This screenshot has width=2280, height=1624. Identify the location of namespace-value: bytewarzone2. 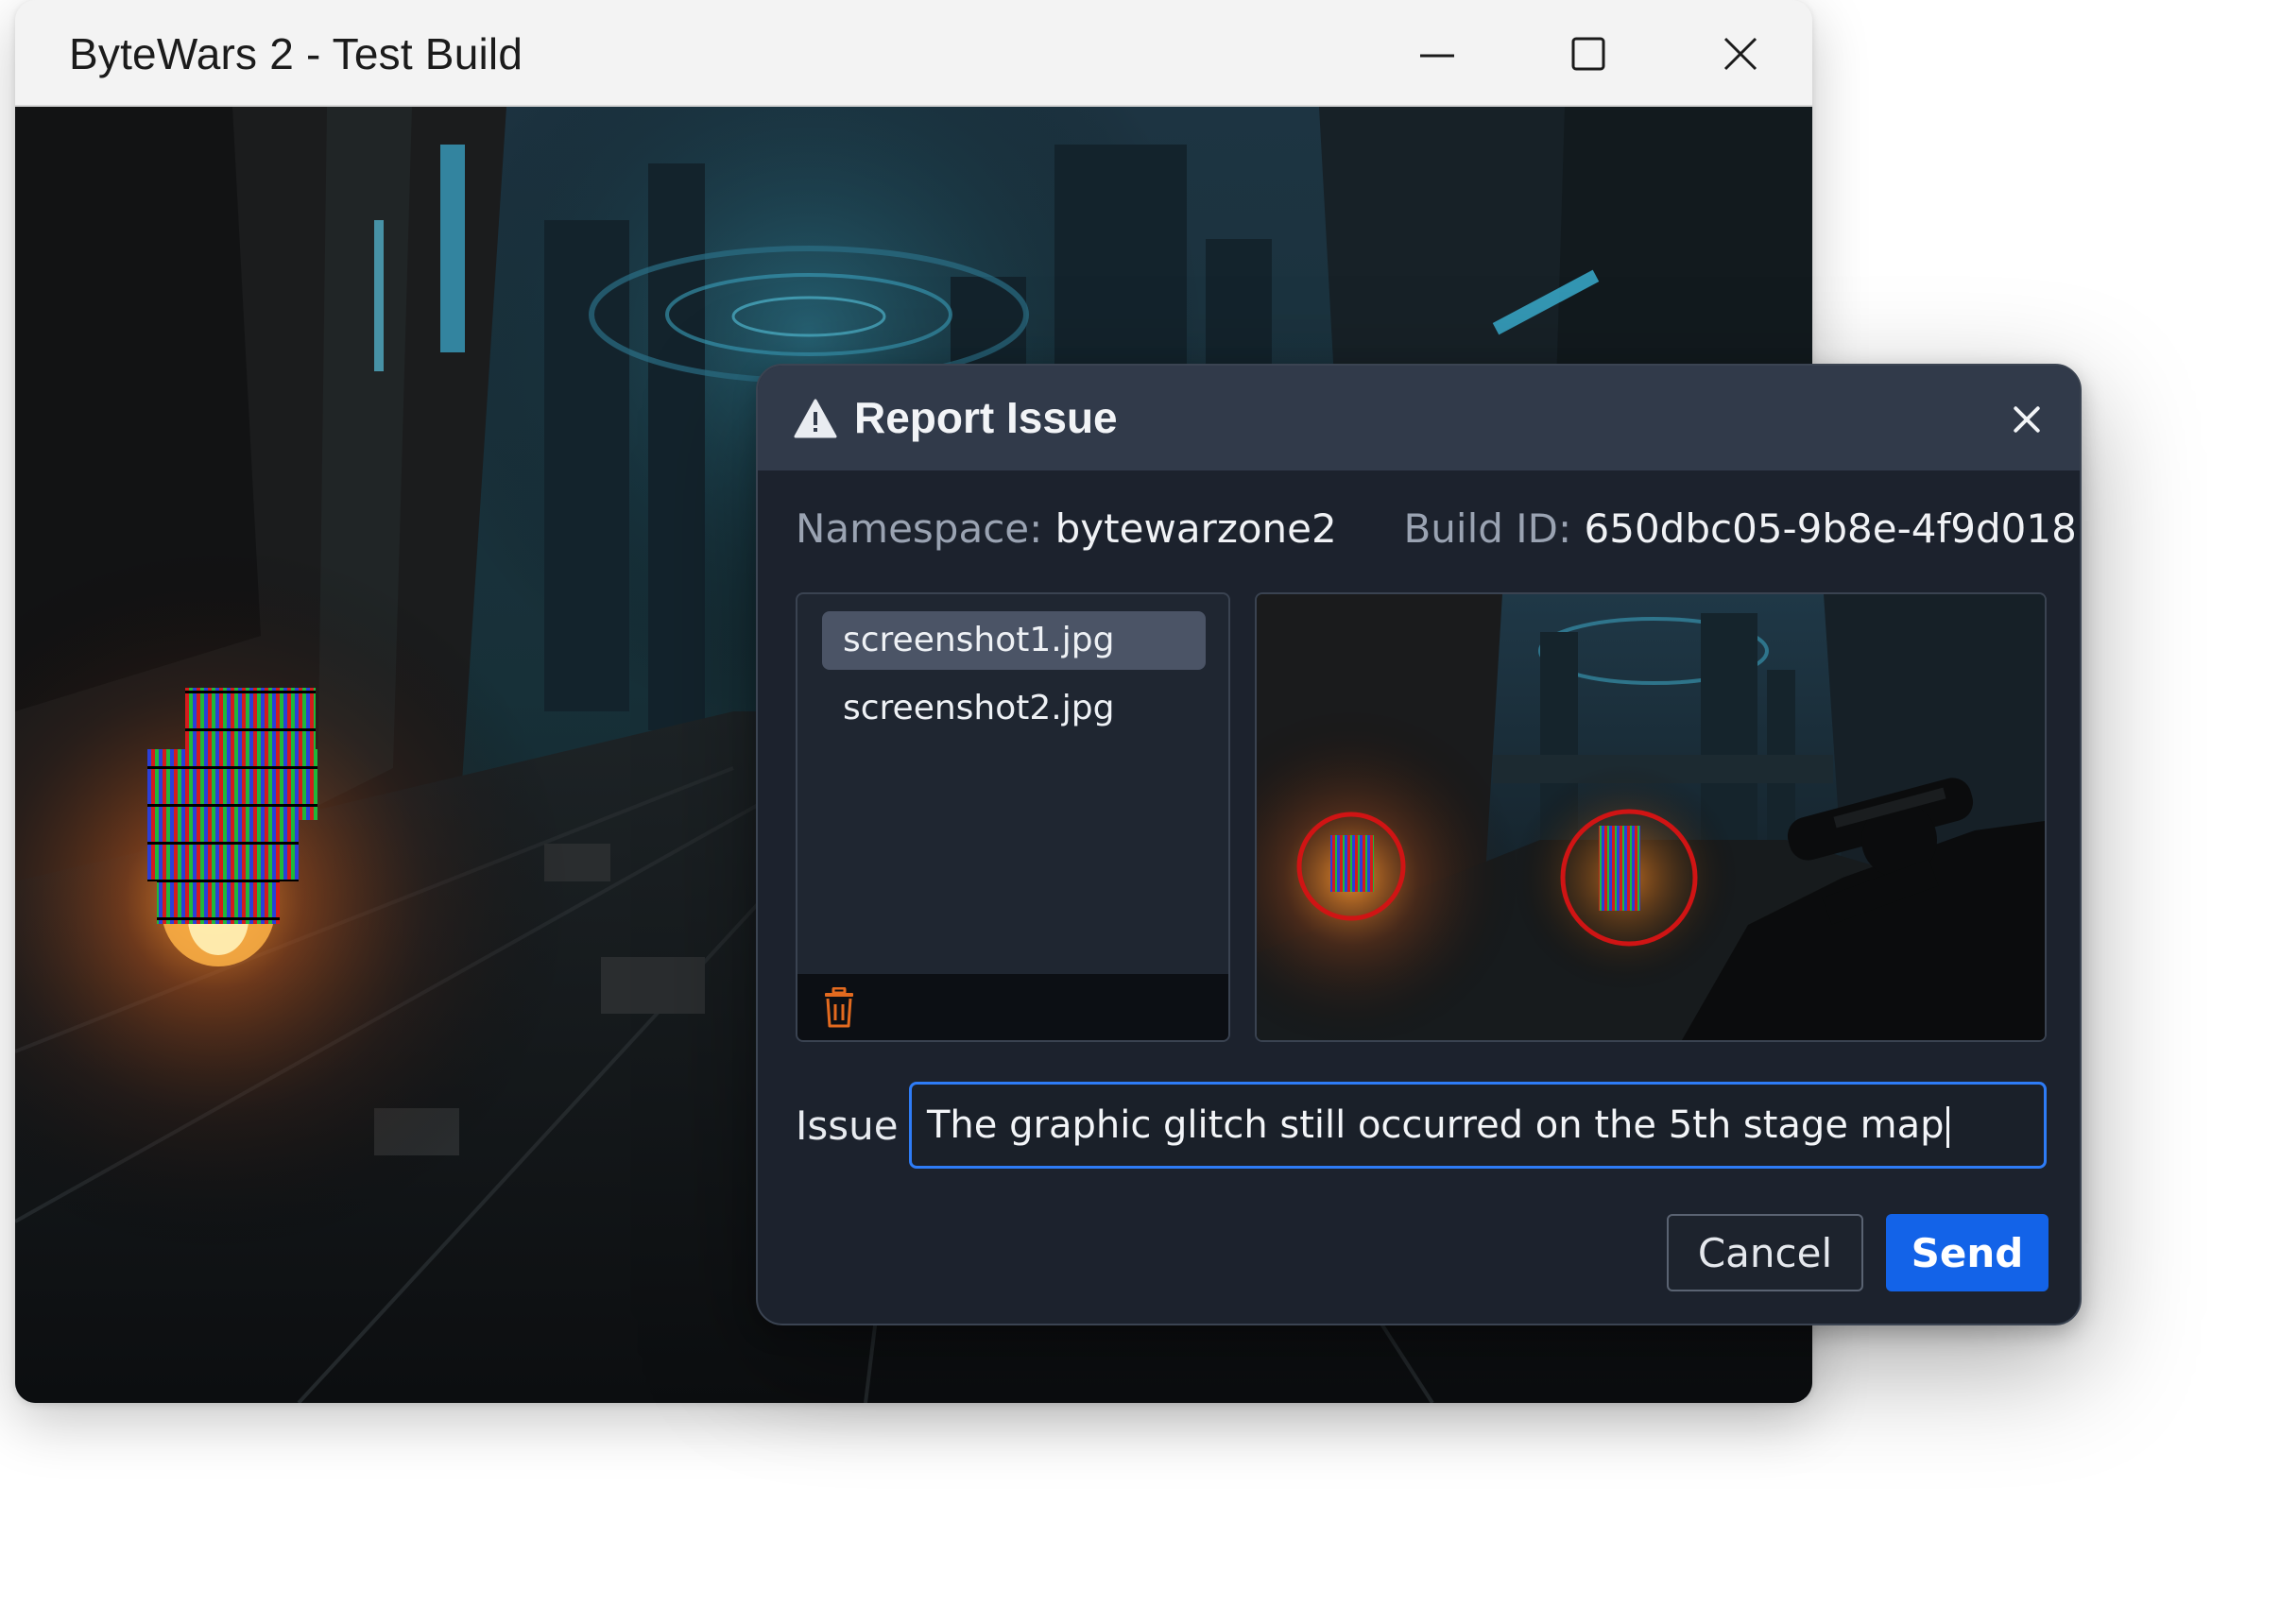
(1195, 528).